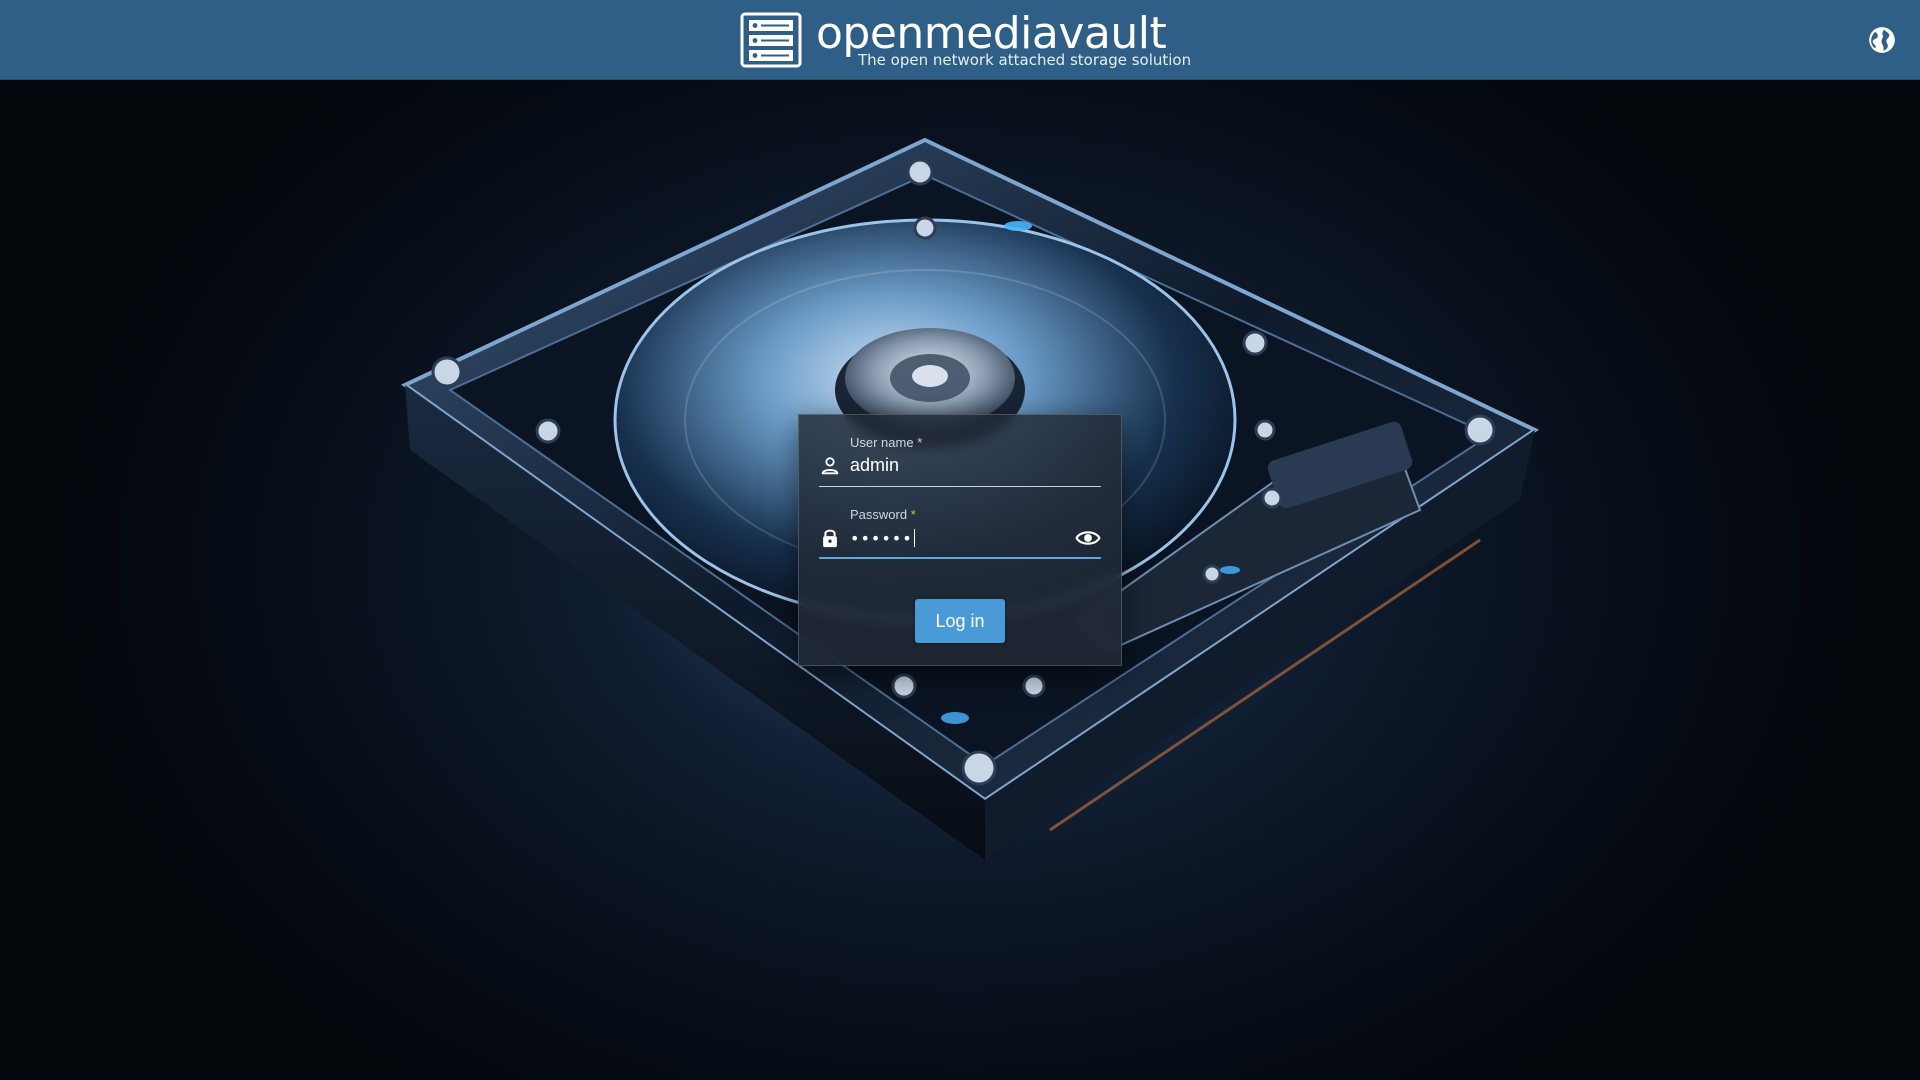 The height and width of the screenshot is (1080, 1920). Describe the element at coordinates (830, 538) in the screenshot. I see `lock-icon` at that location.